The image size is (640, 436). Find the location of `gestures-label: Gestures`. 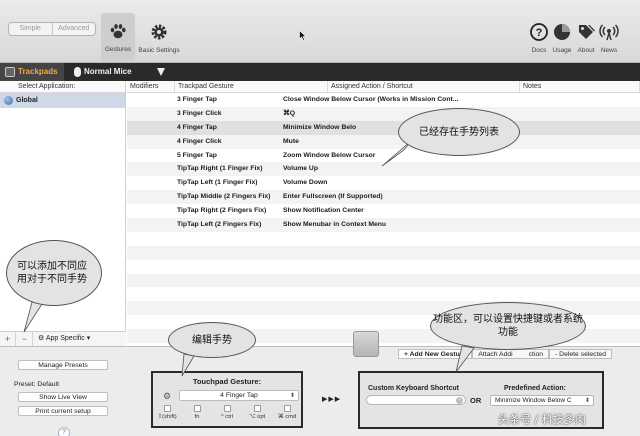

gestures-label: Gestures is located at coordinates (118, 49).